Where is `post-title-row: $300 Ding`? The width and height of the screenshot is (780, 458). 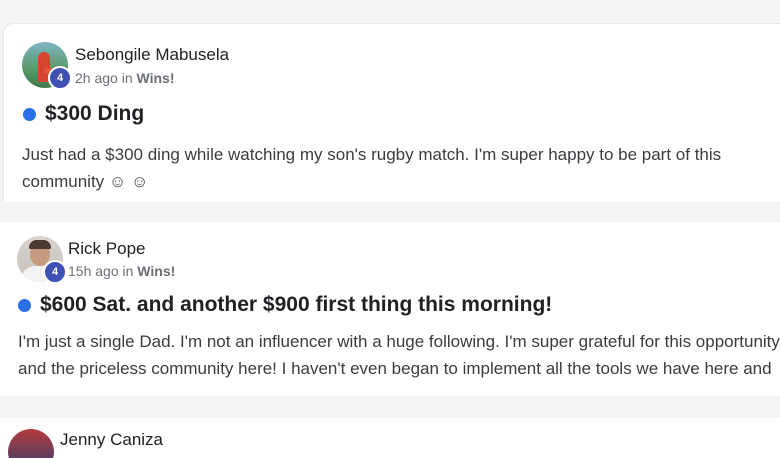 post-title-row: $300 Ding is located at coordinates (83, 114).